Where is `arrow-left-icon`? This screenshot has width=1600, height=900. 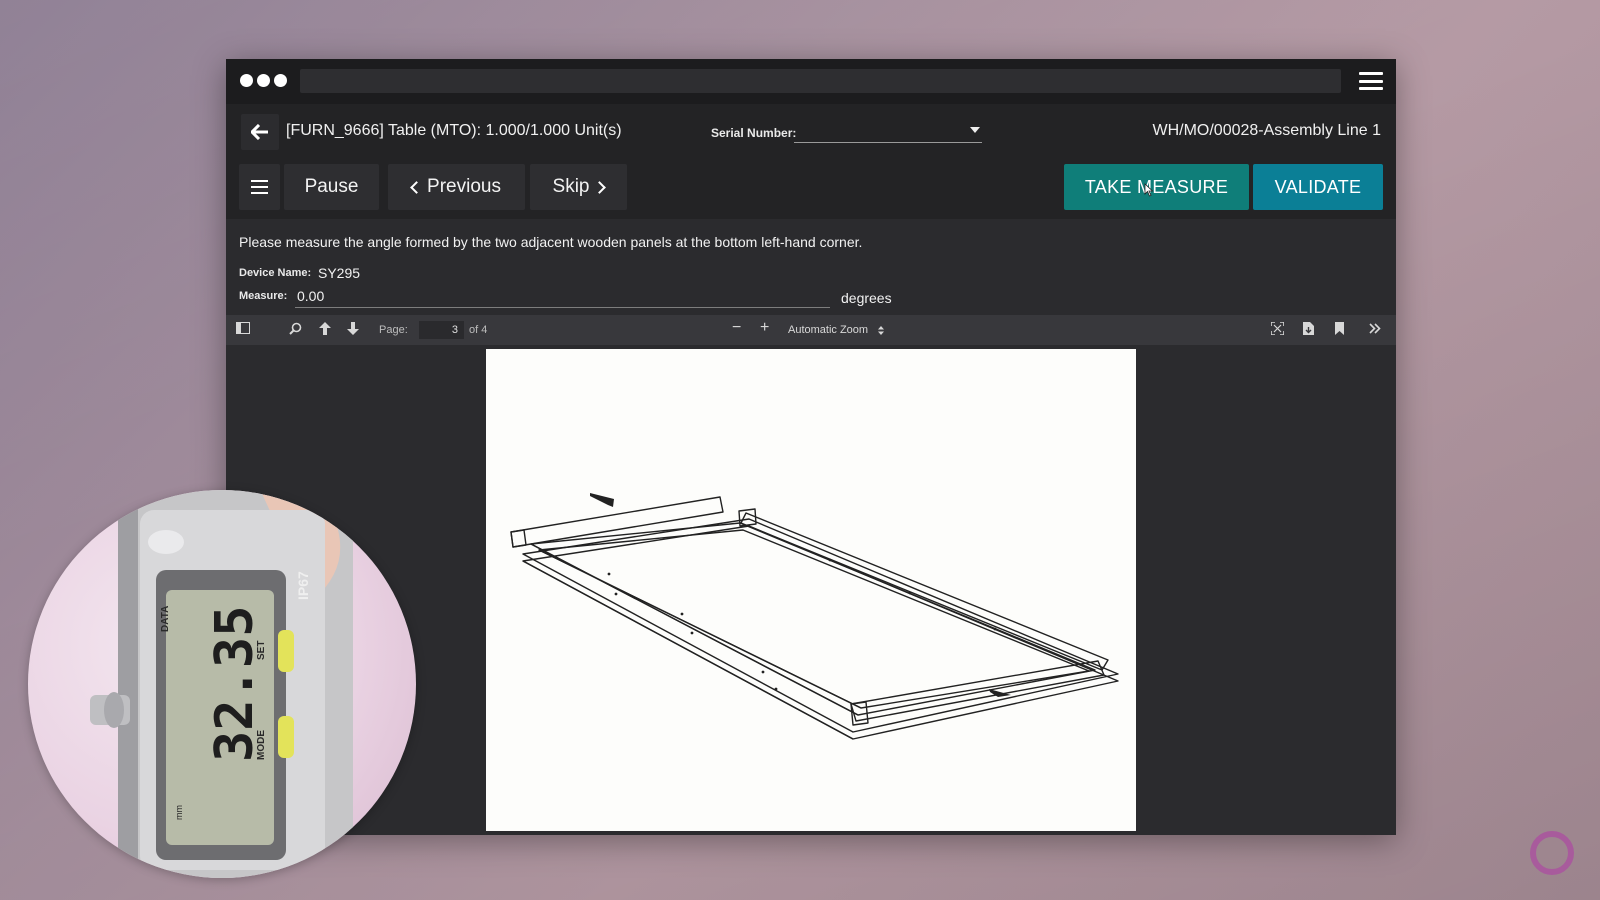 arrow-left-icon is located at coordinates (259, 132).